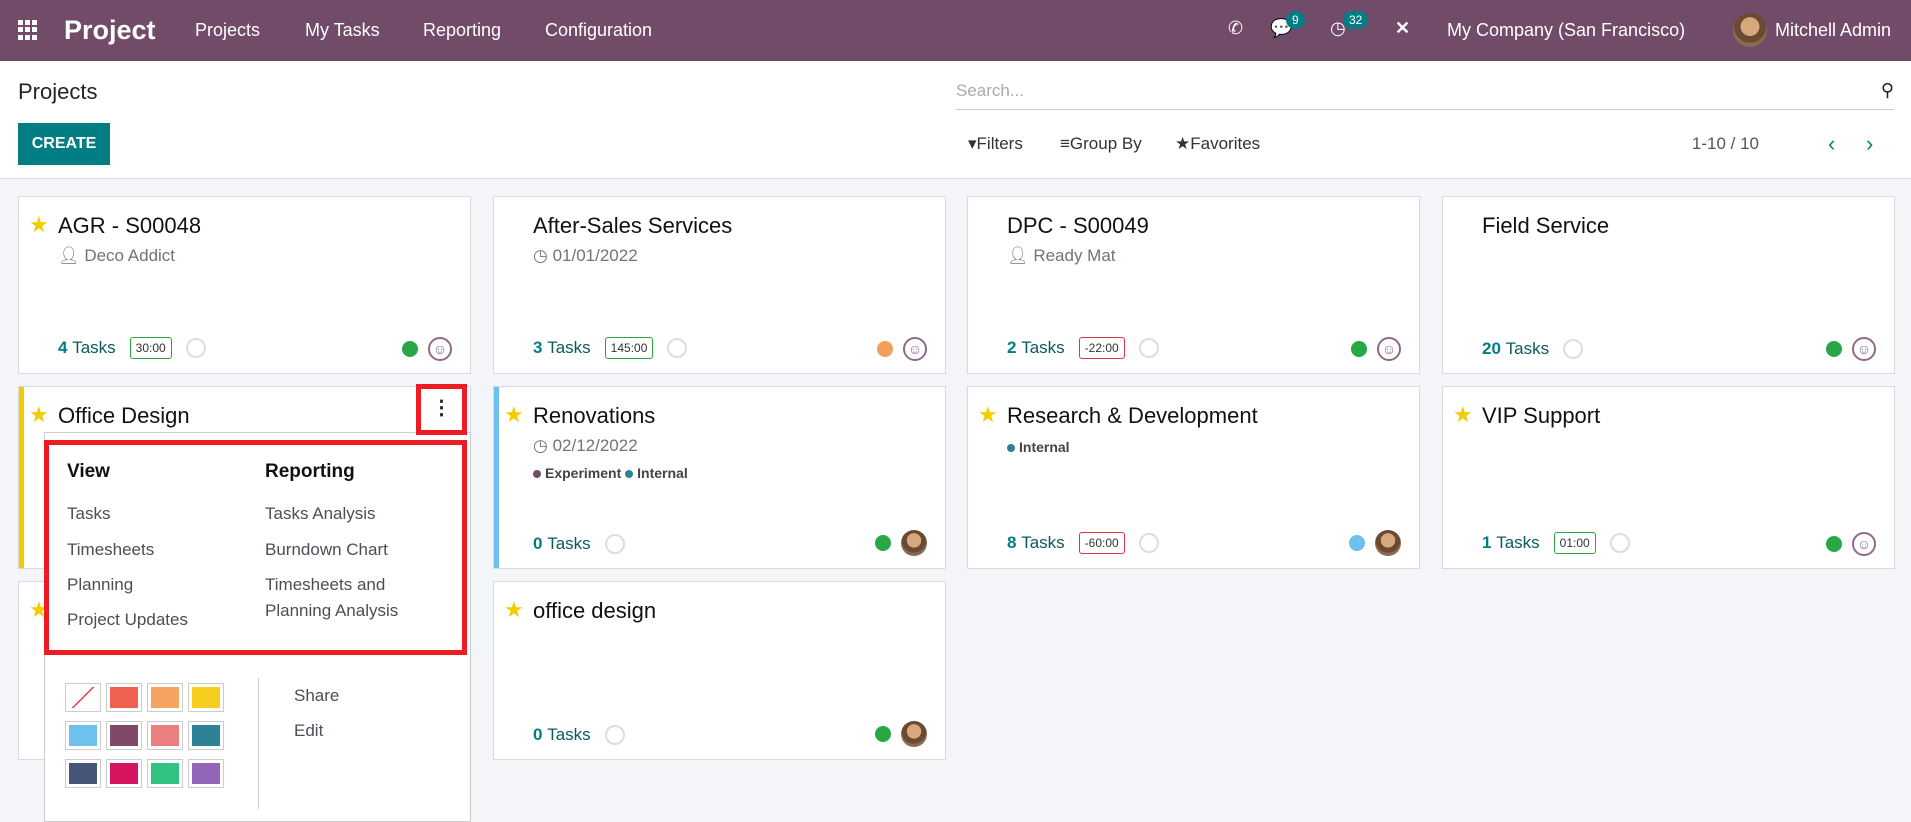 The height and width of the screenshot is (822, 1911). Describe the element at coordinates (462, 30) in the screenshot. I see `menu-reporting: Reporting` at that location.